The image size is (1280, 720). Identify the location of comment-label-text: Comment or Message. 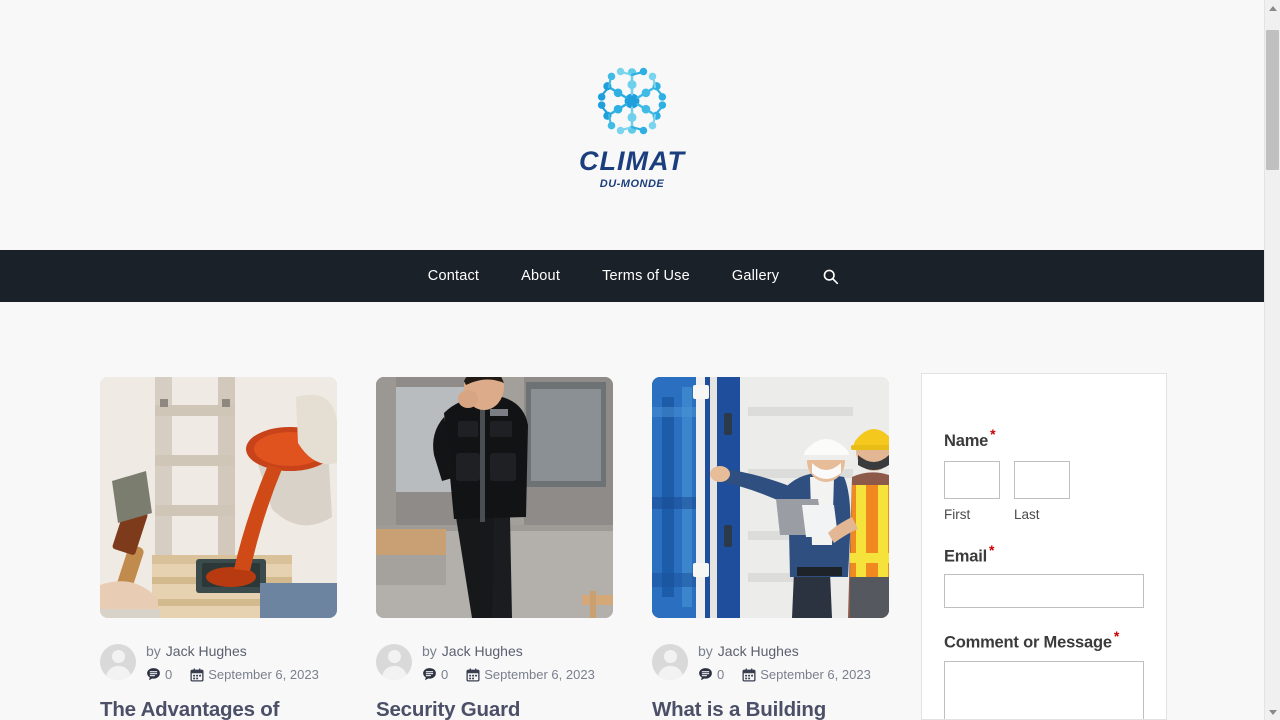
(1028, 642).